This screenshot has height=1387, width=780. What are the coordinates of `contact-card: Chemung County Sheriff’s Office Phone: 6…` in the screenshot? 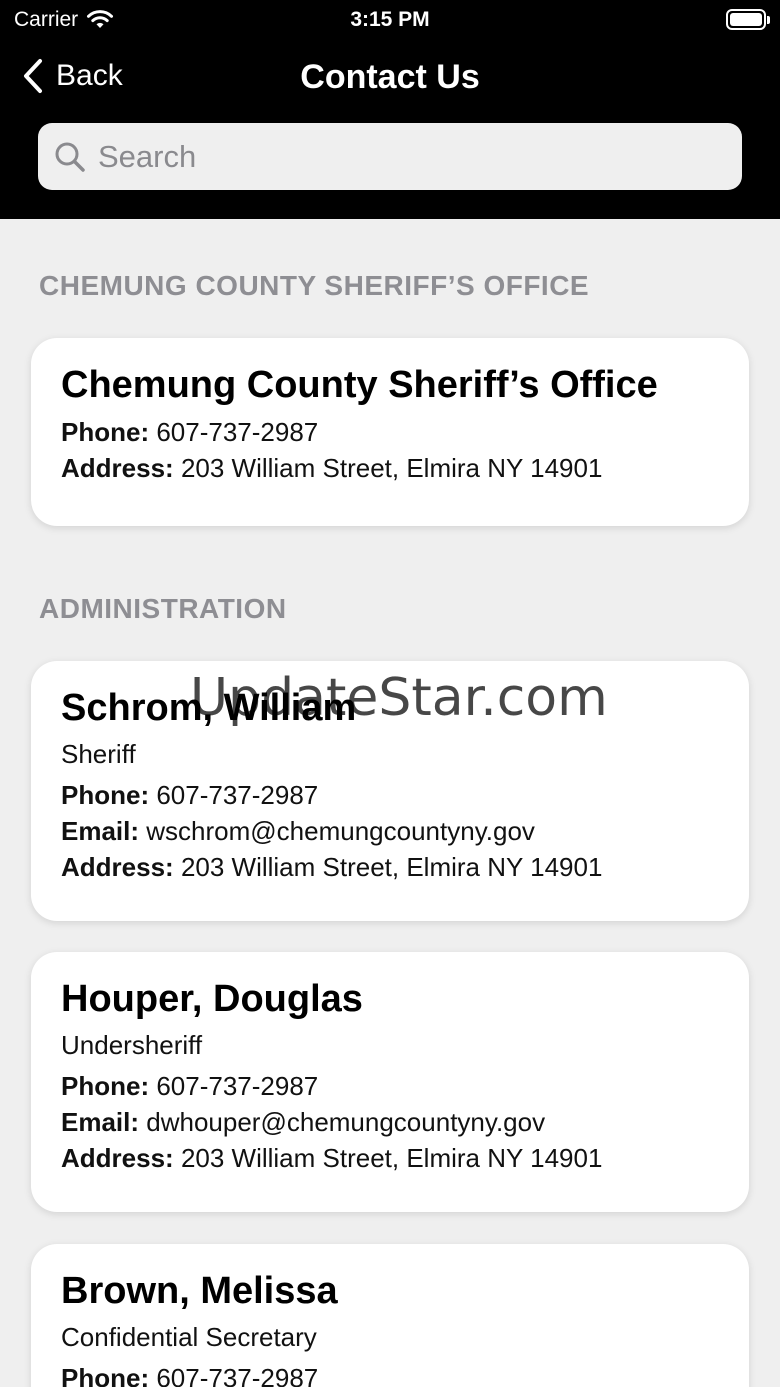 It's located at (390, 432).